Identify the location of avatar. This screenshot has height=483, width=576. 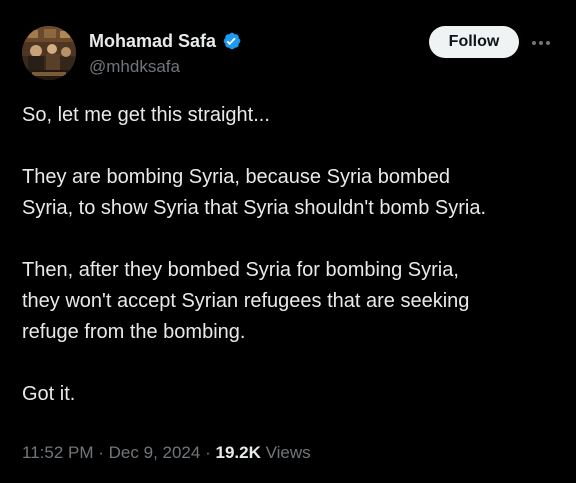
(49, 53).